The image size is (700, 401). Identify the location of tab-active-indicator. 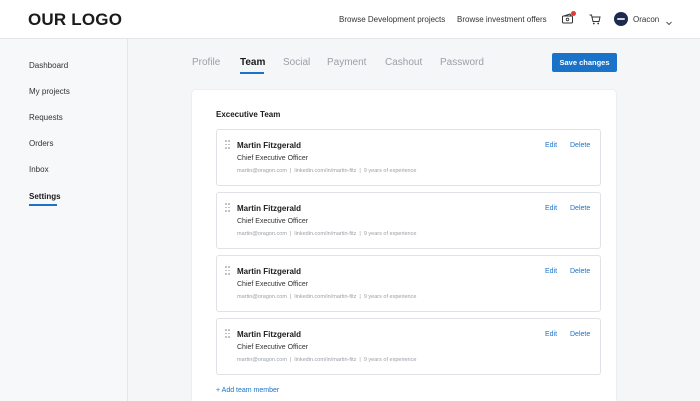
(252, 73).